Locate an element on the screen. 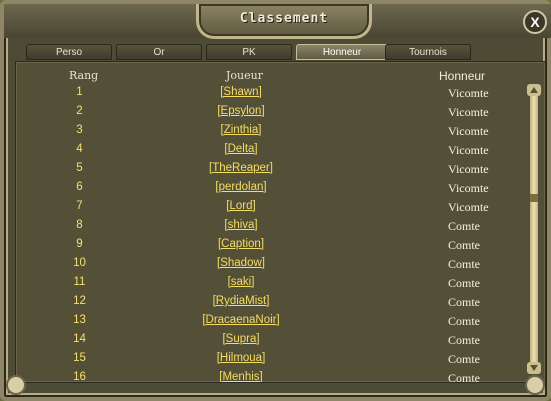 The width and height of the screenshot is (551, 401). player-link: [Hilmoua] is located at coordinates (241, 358).